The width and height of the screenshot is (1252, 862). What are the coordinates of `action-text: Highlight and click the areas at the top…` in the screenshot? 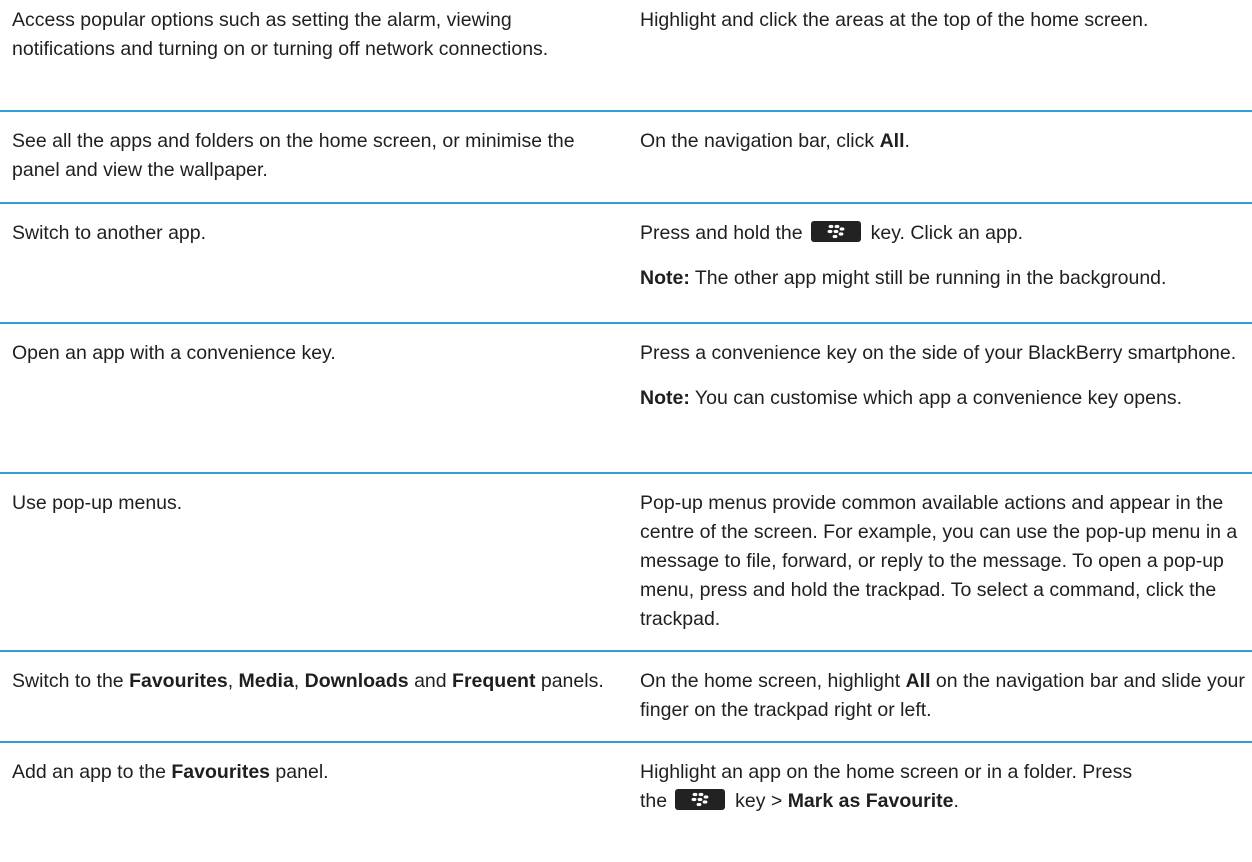 It's located at (894, 20).